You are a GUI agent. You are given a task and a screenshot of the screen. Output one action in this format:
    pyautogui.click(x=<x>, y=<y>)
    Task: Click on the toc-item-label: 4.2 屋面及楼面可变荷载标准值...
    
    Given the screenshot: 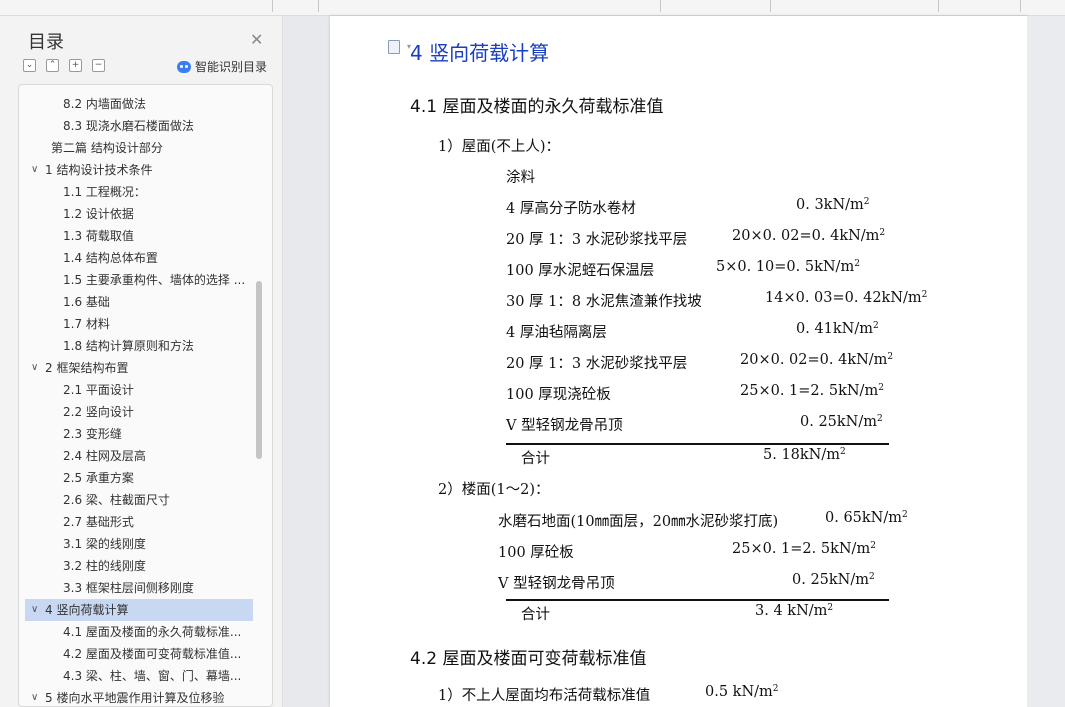 What is the action you would take?
    pyautogui.click(x=152, y=654)
    